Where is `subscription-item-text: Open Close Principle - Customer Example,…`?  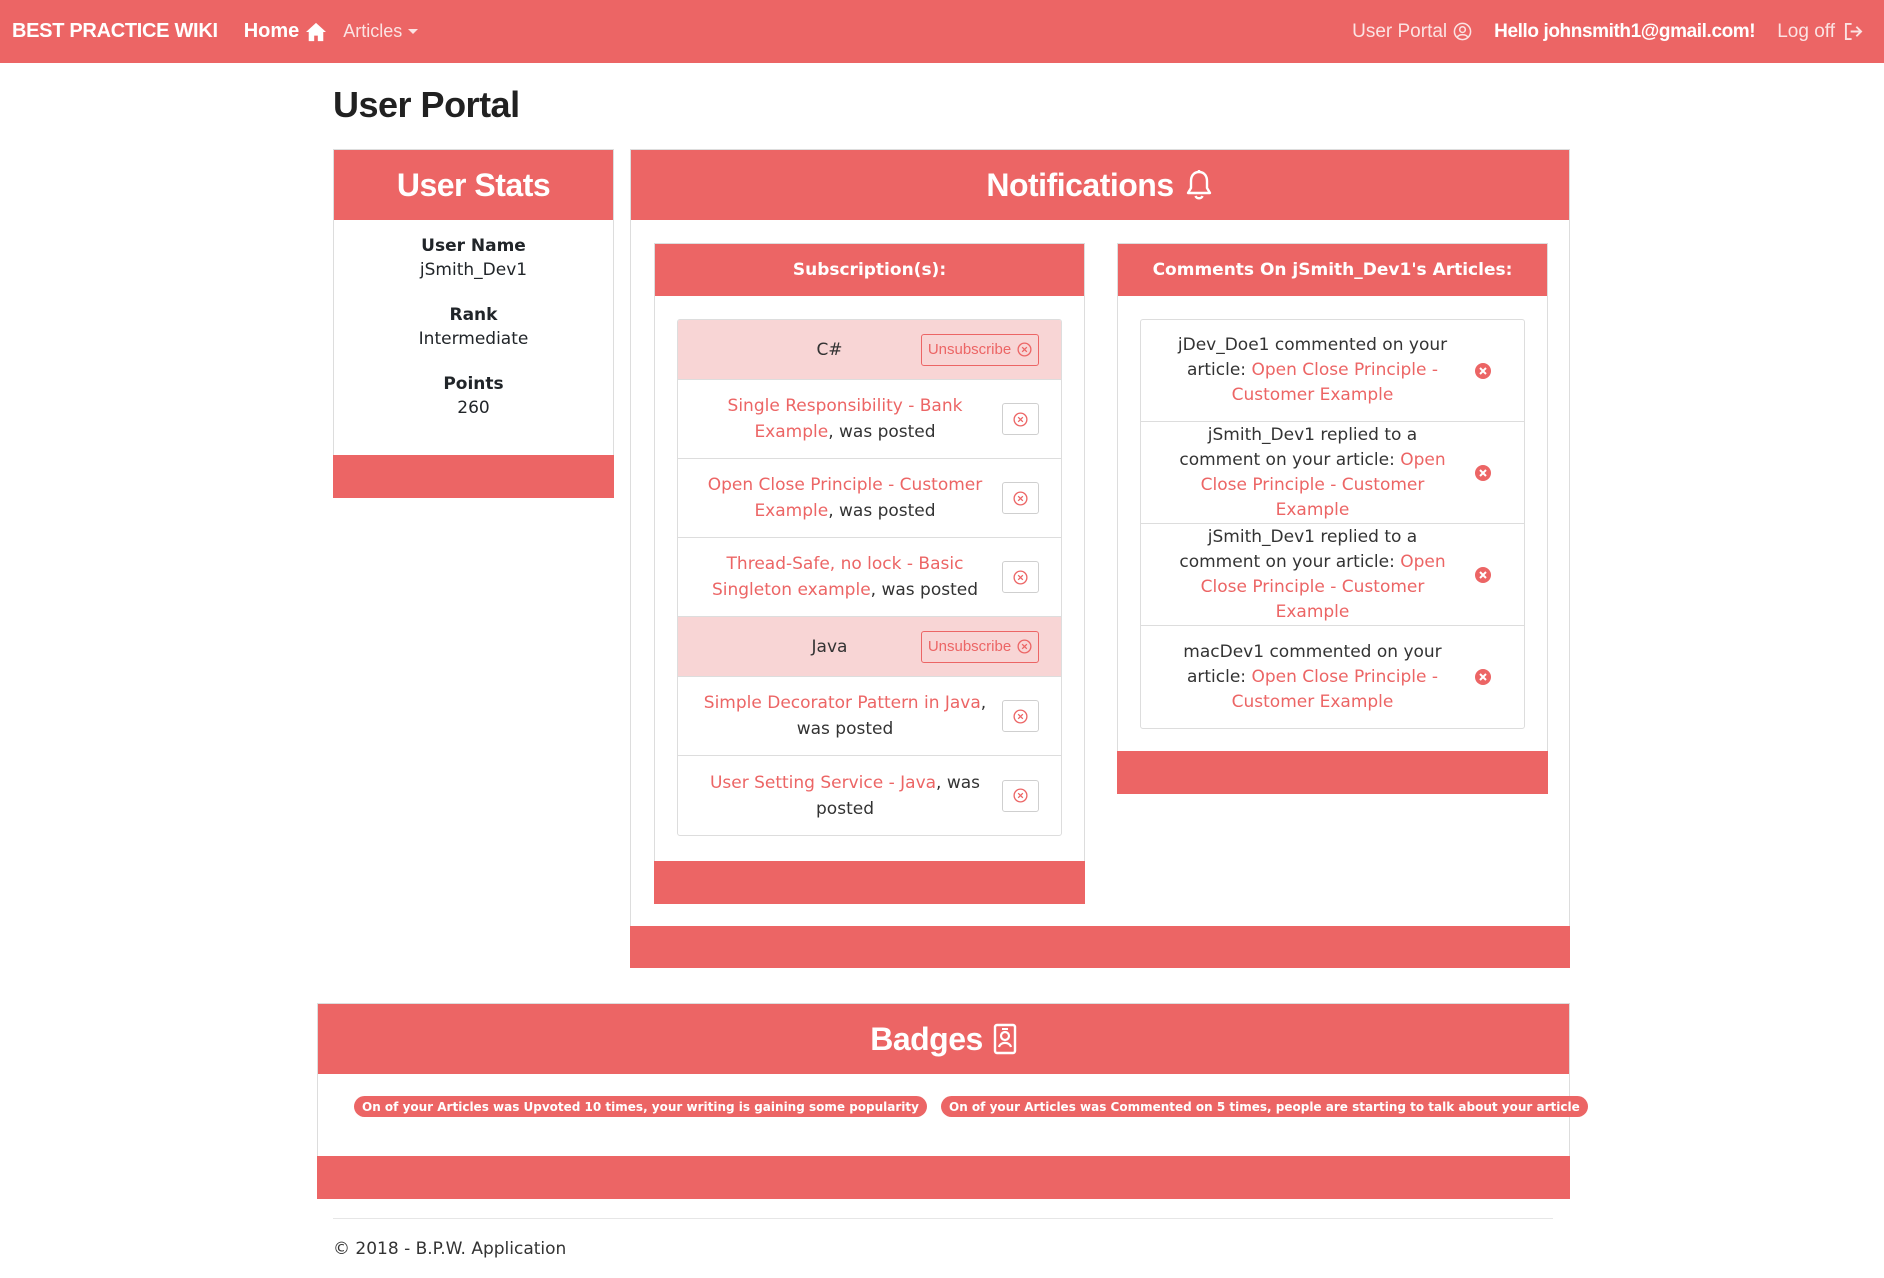 subscription-item-text: Open Close Principle - Customer Example,… is located at coordinates (840, 498).